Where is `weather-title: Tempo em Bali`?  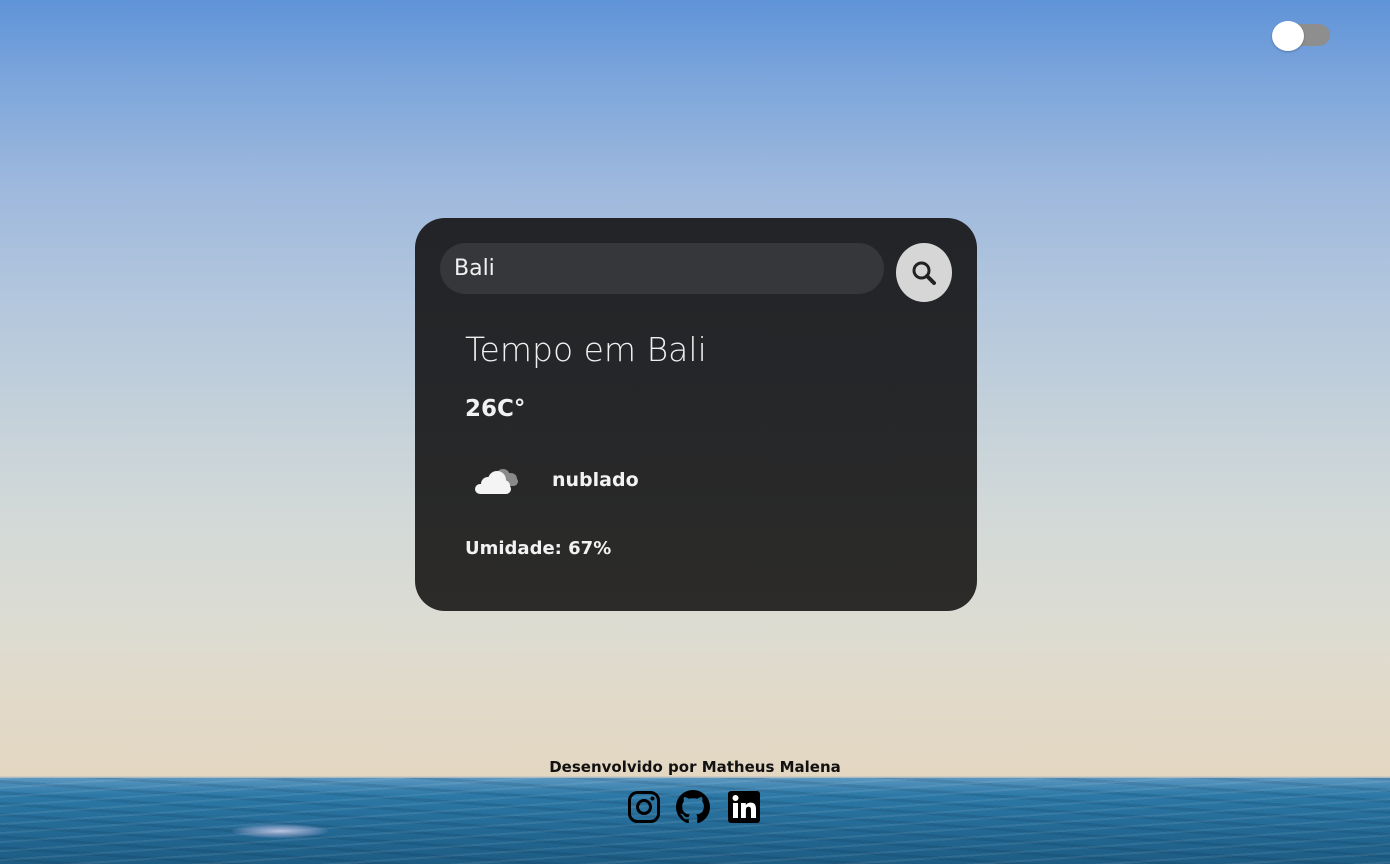 weather-title: Tempo em Bali is located at coordinates (586, 349).